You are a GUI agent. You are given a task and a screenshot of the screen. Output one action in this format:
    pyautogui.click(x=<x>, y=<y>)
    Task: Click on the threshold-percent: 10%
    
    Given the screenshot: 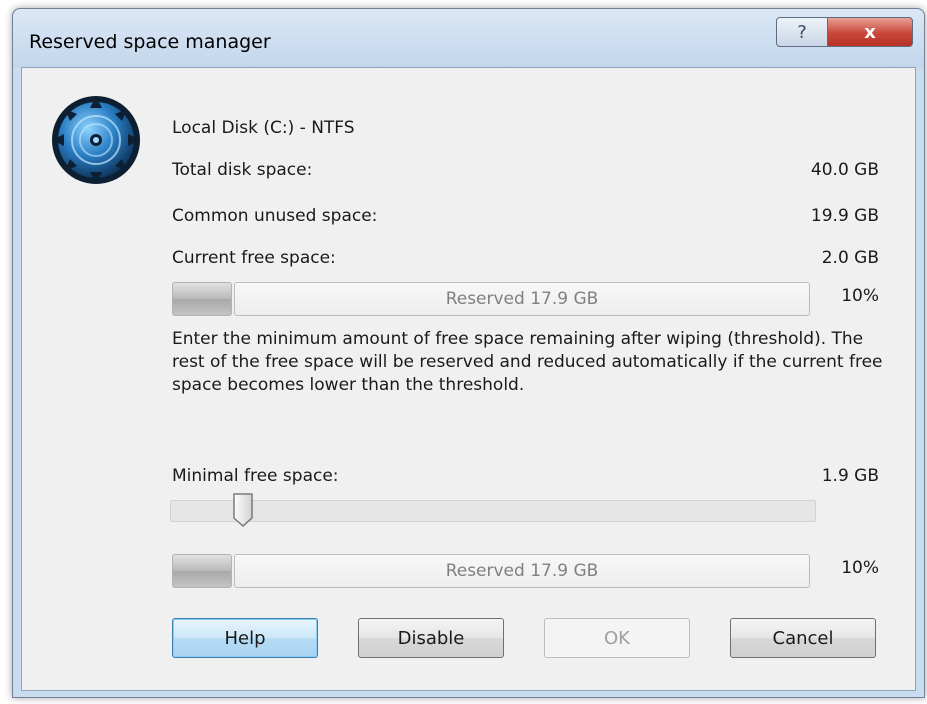 What is the action you would take?
    pyautogui.click(x=860, y=568)
    